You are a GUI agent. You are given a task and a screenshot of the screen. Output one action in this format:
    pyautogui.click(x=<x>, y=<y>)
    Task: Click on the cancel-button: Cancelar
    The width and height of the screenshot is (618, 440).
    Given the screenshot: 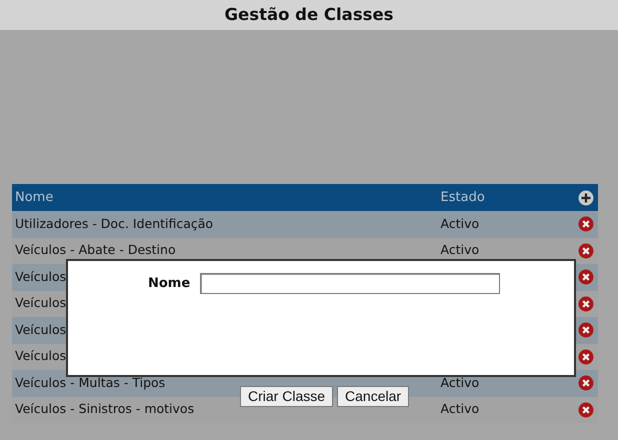 What is the action you would take?
    pyautogui.click(x=373, y=396)
    